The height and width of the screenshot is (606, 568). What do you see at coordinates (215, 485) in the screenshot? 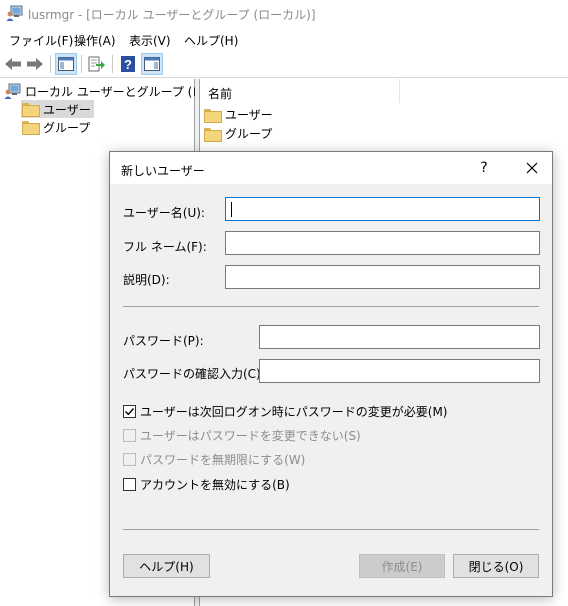
I see `checkbox-label: アカウントを無効にする(B)` at bounding box center [215, 485].